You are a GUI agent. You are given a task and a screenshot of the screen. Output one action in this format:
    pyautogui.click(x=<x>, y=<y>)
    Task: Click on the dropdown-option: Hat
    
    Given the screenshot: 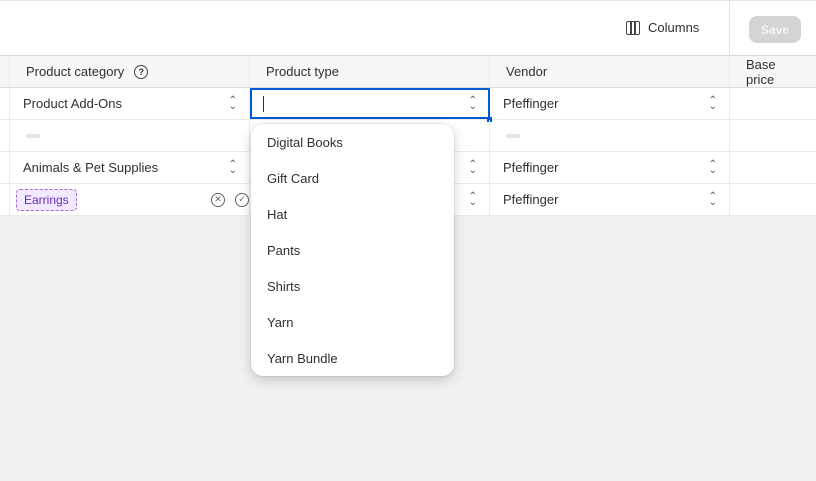 What is the action you would take?
    pyautogui.click(x=352, y=214)
    